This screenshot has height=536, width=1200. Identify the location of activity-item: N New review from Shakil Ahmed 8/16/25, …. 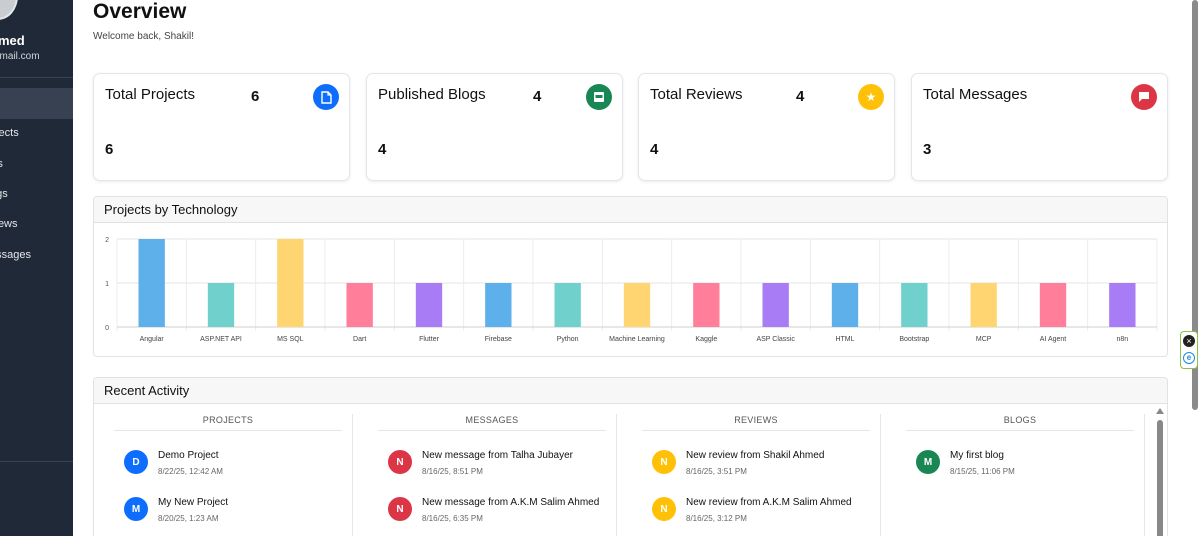
(767, 468).